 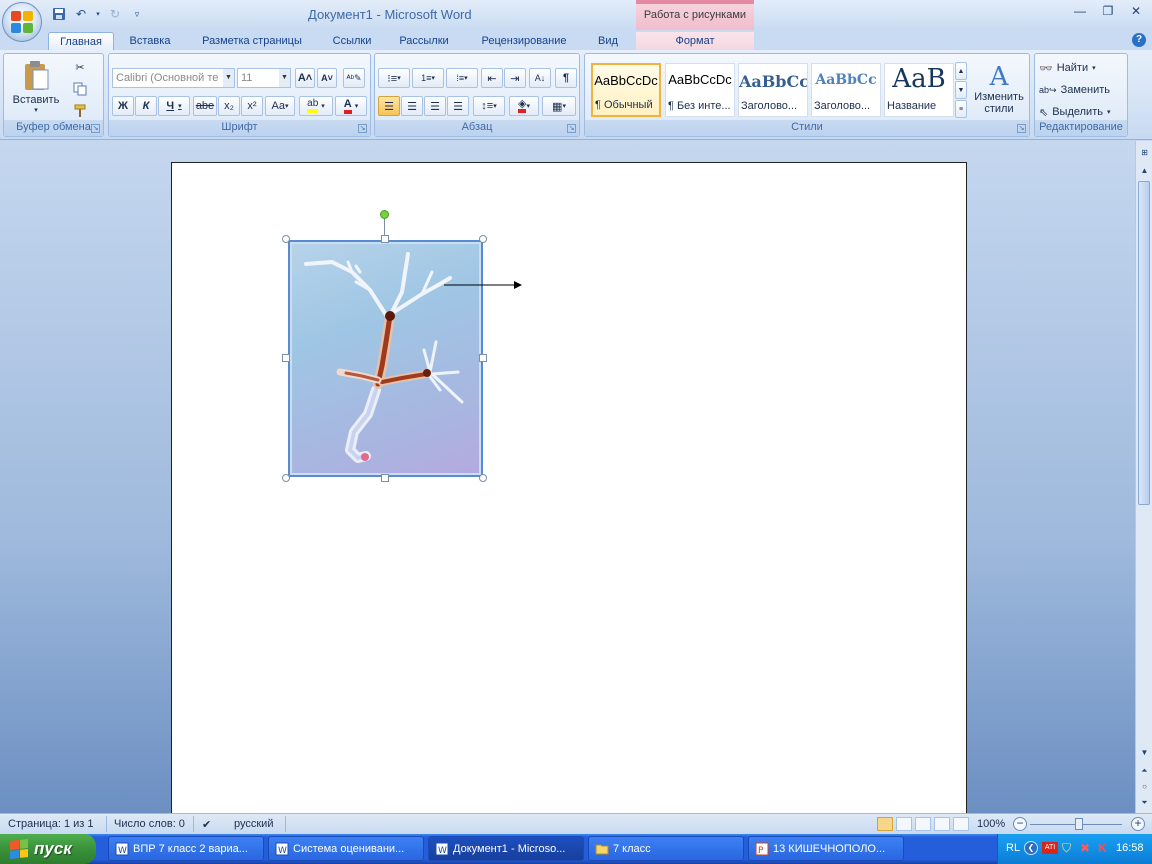 I want to click on copy-icon, so click(x=80, y=89).